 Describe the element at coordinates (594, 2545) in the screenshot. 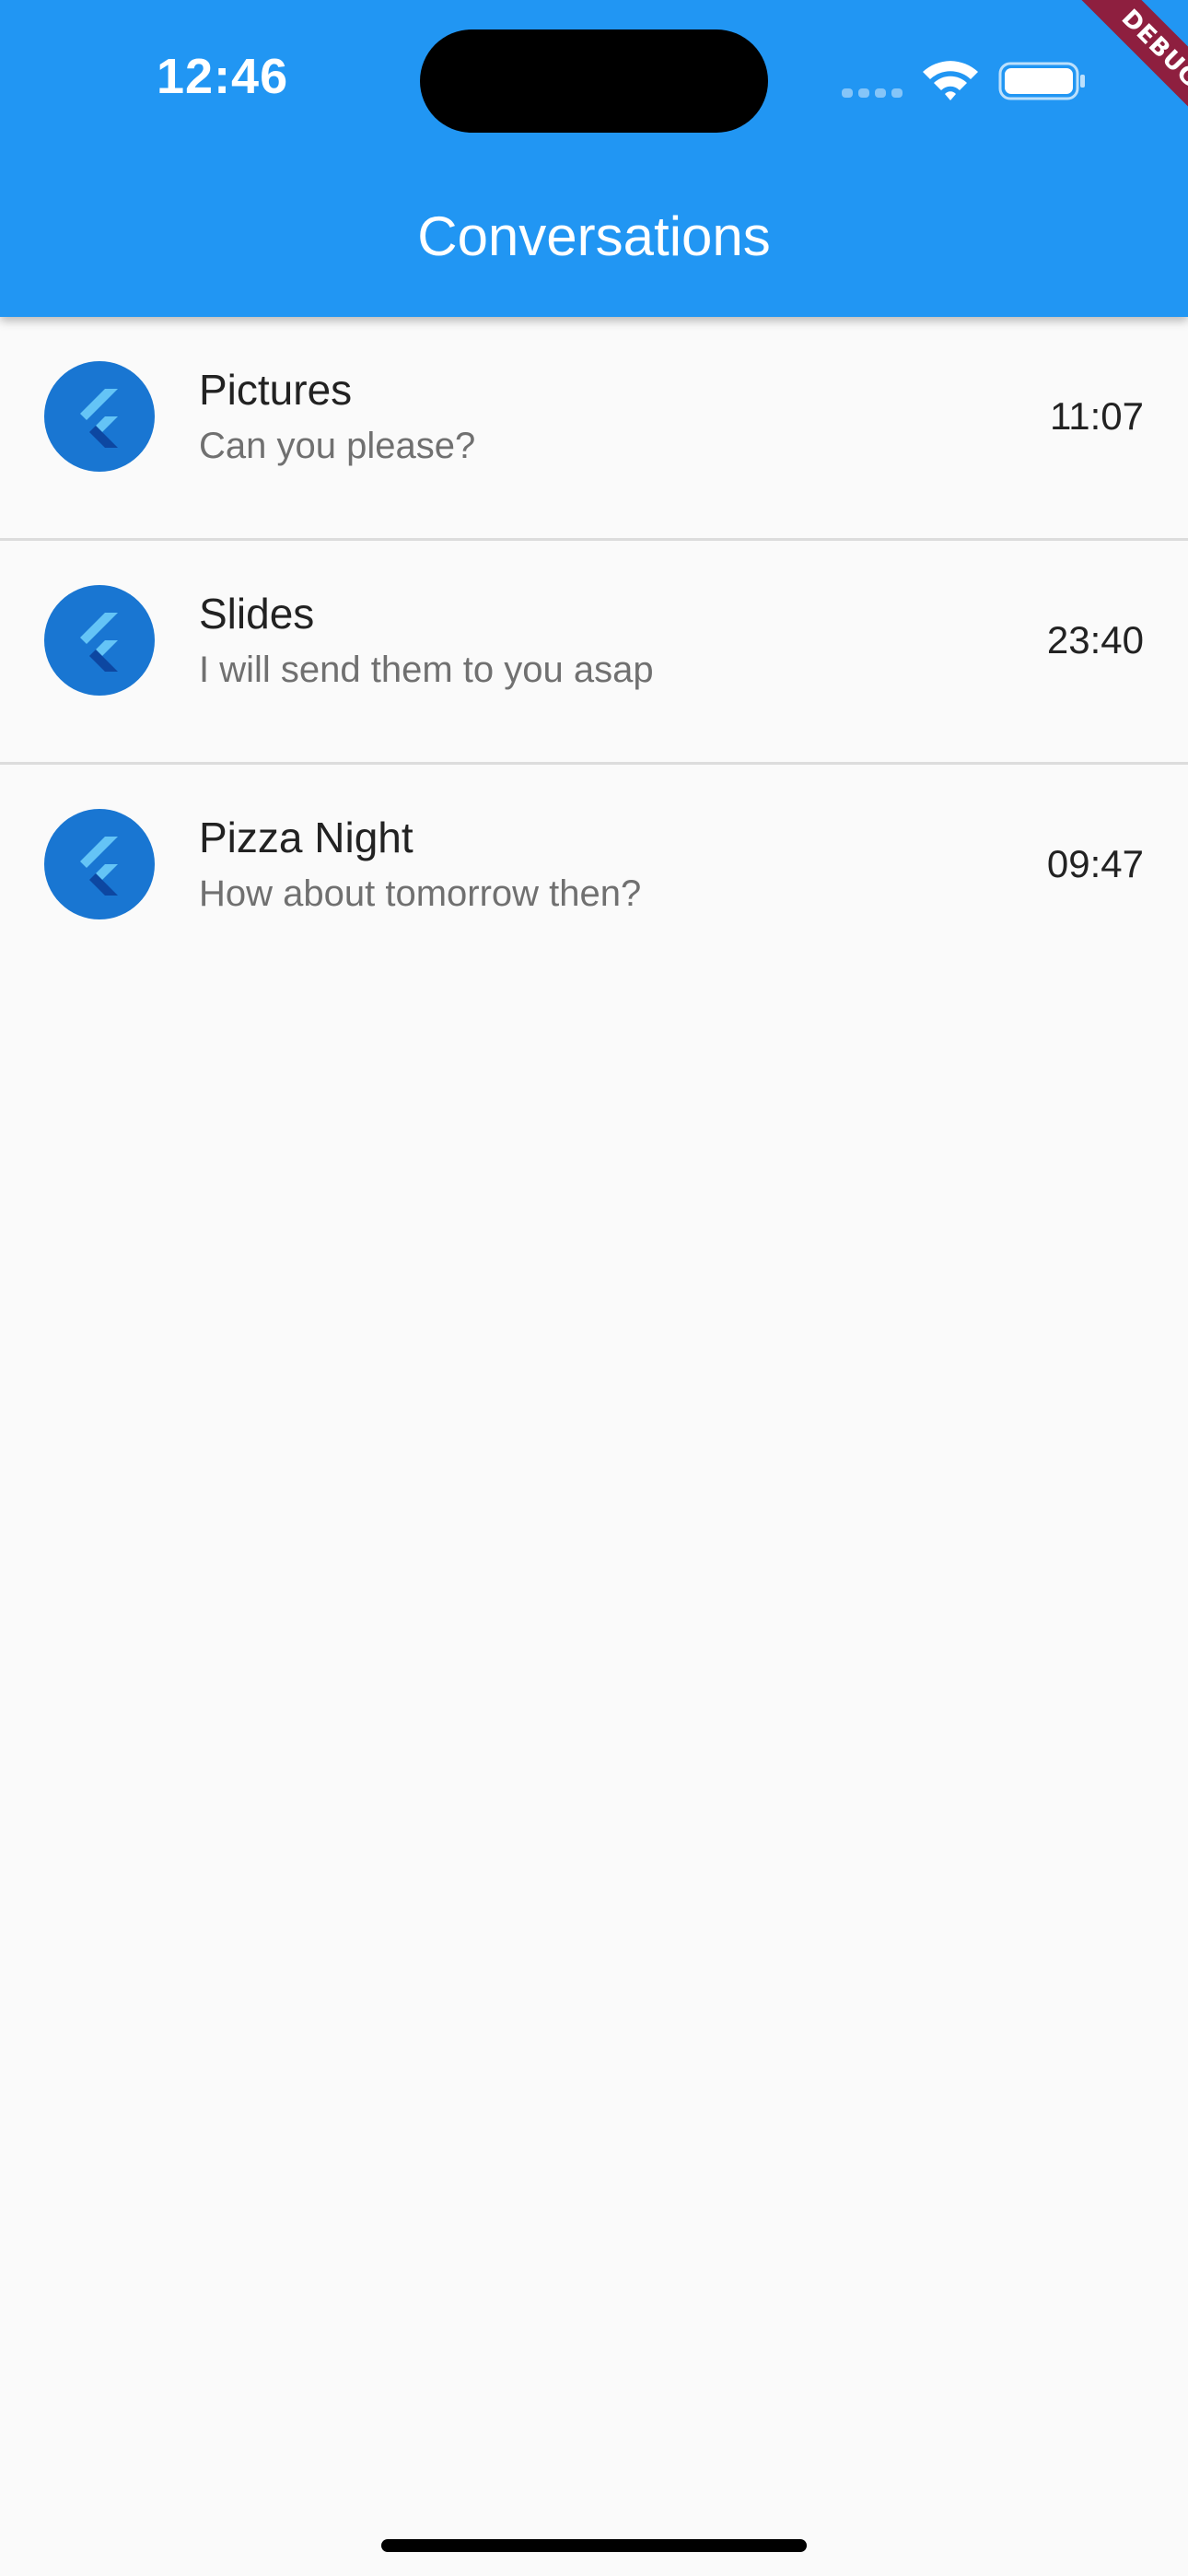

I see `home-indicator` at that location.